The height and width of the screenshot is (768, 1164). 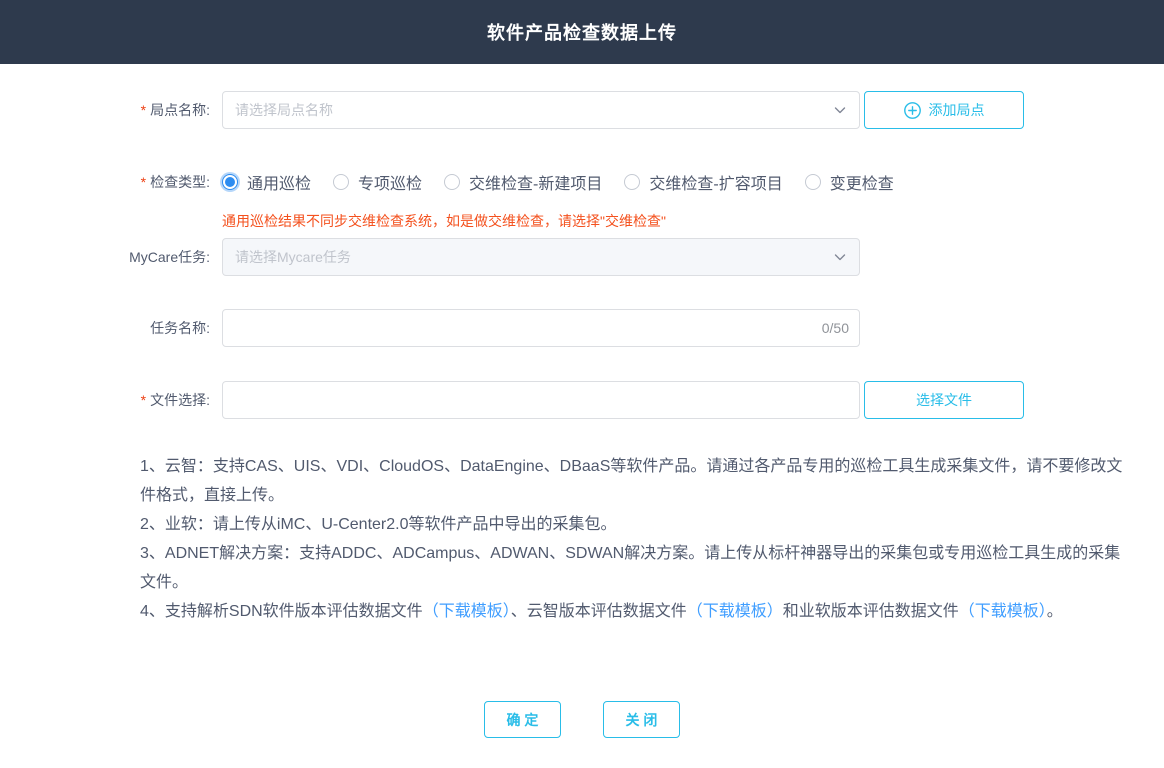 I want to click on radio-general-inspection: 通用巡检, so click(x=266, y=182).